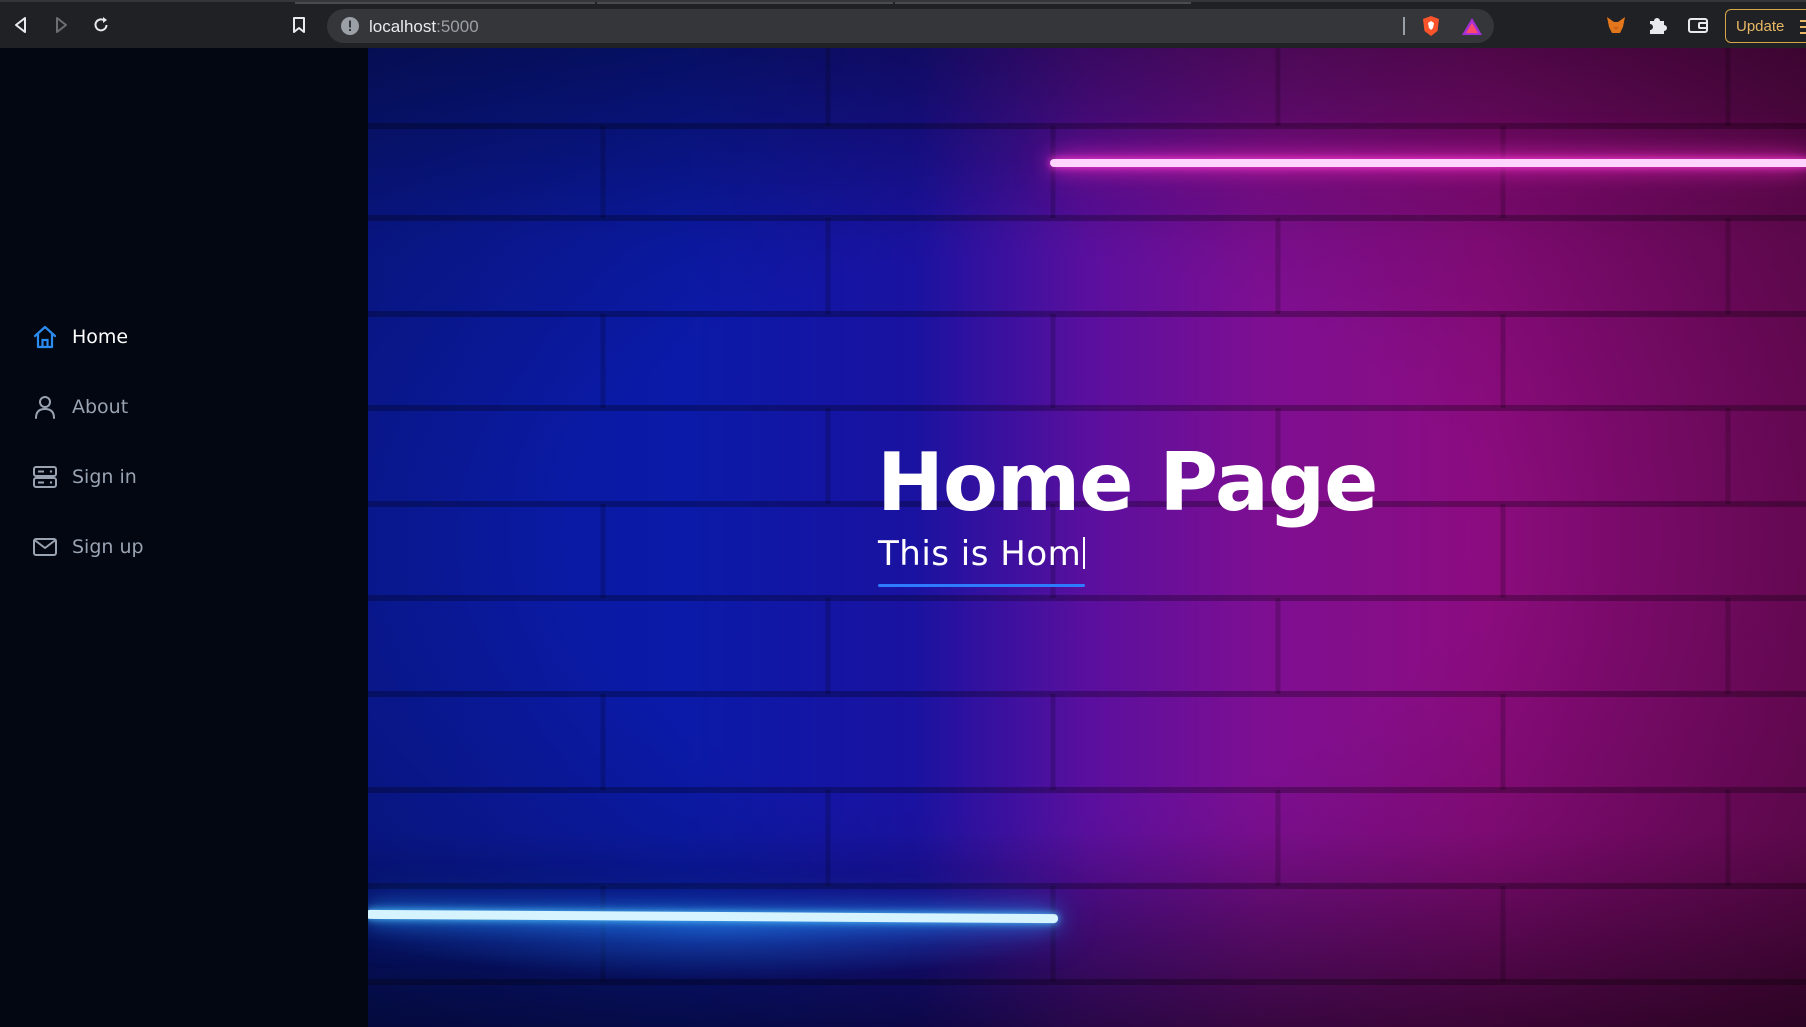  Describe the element at coordinates (350, 26) in the screenshot. I see `site-info-icon` at that location.